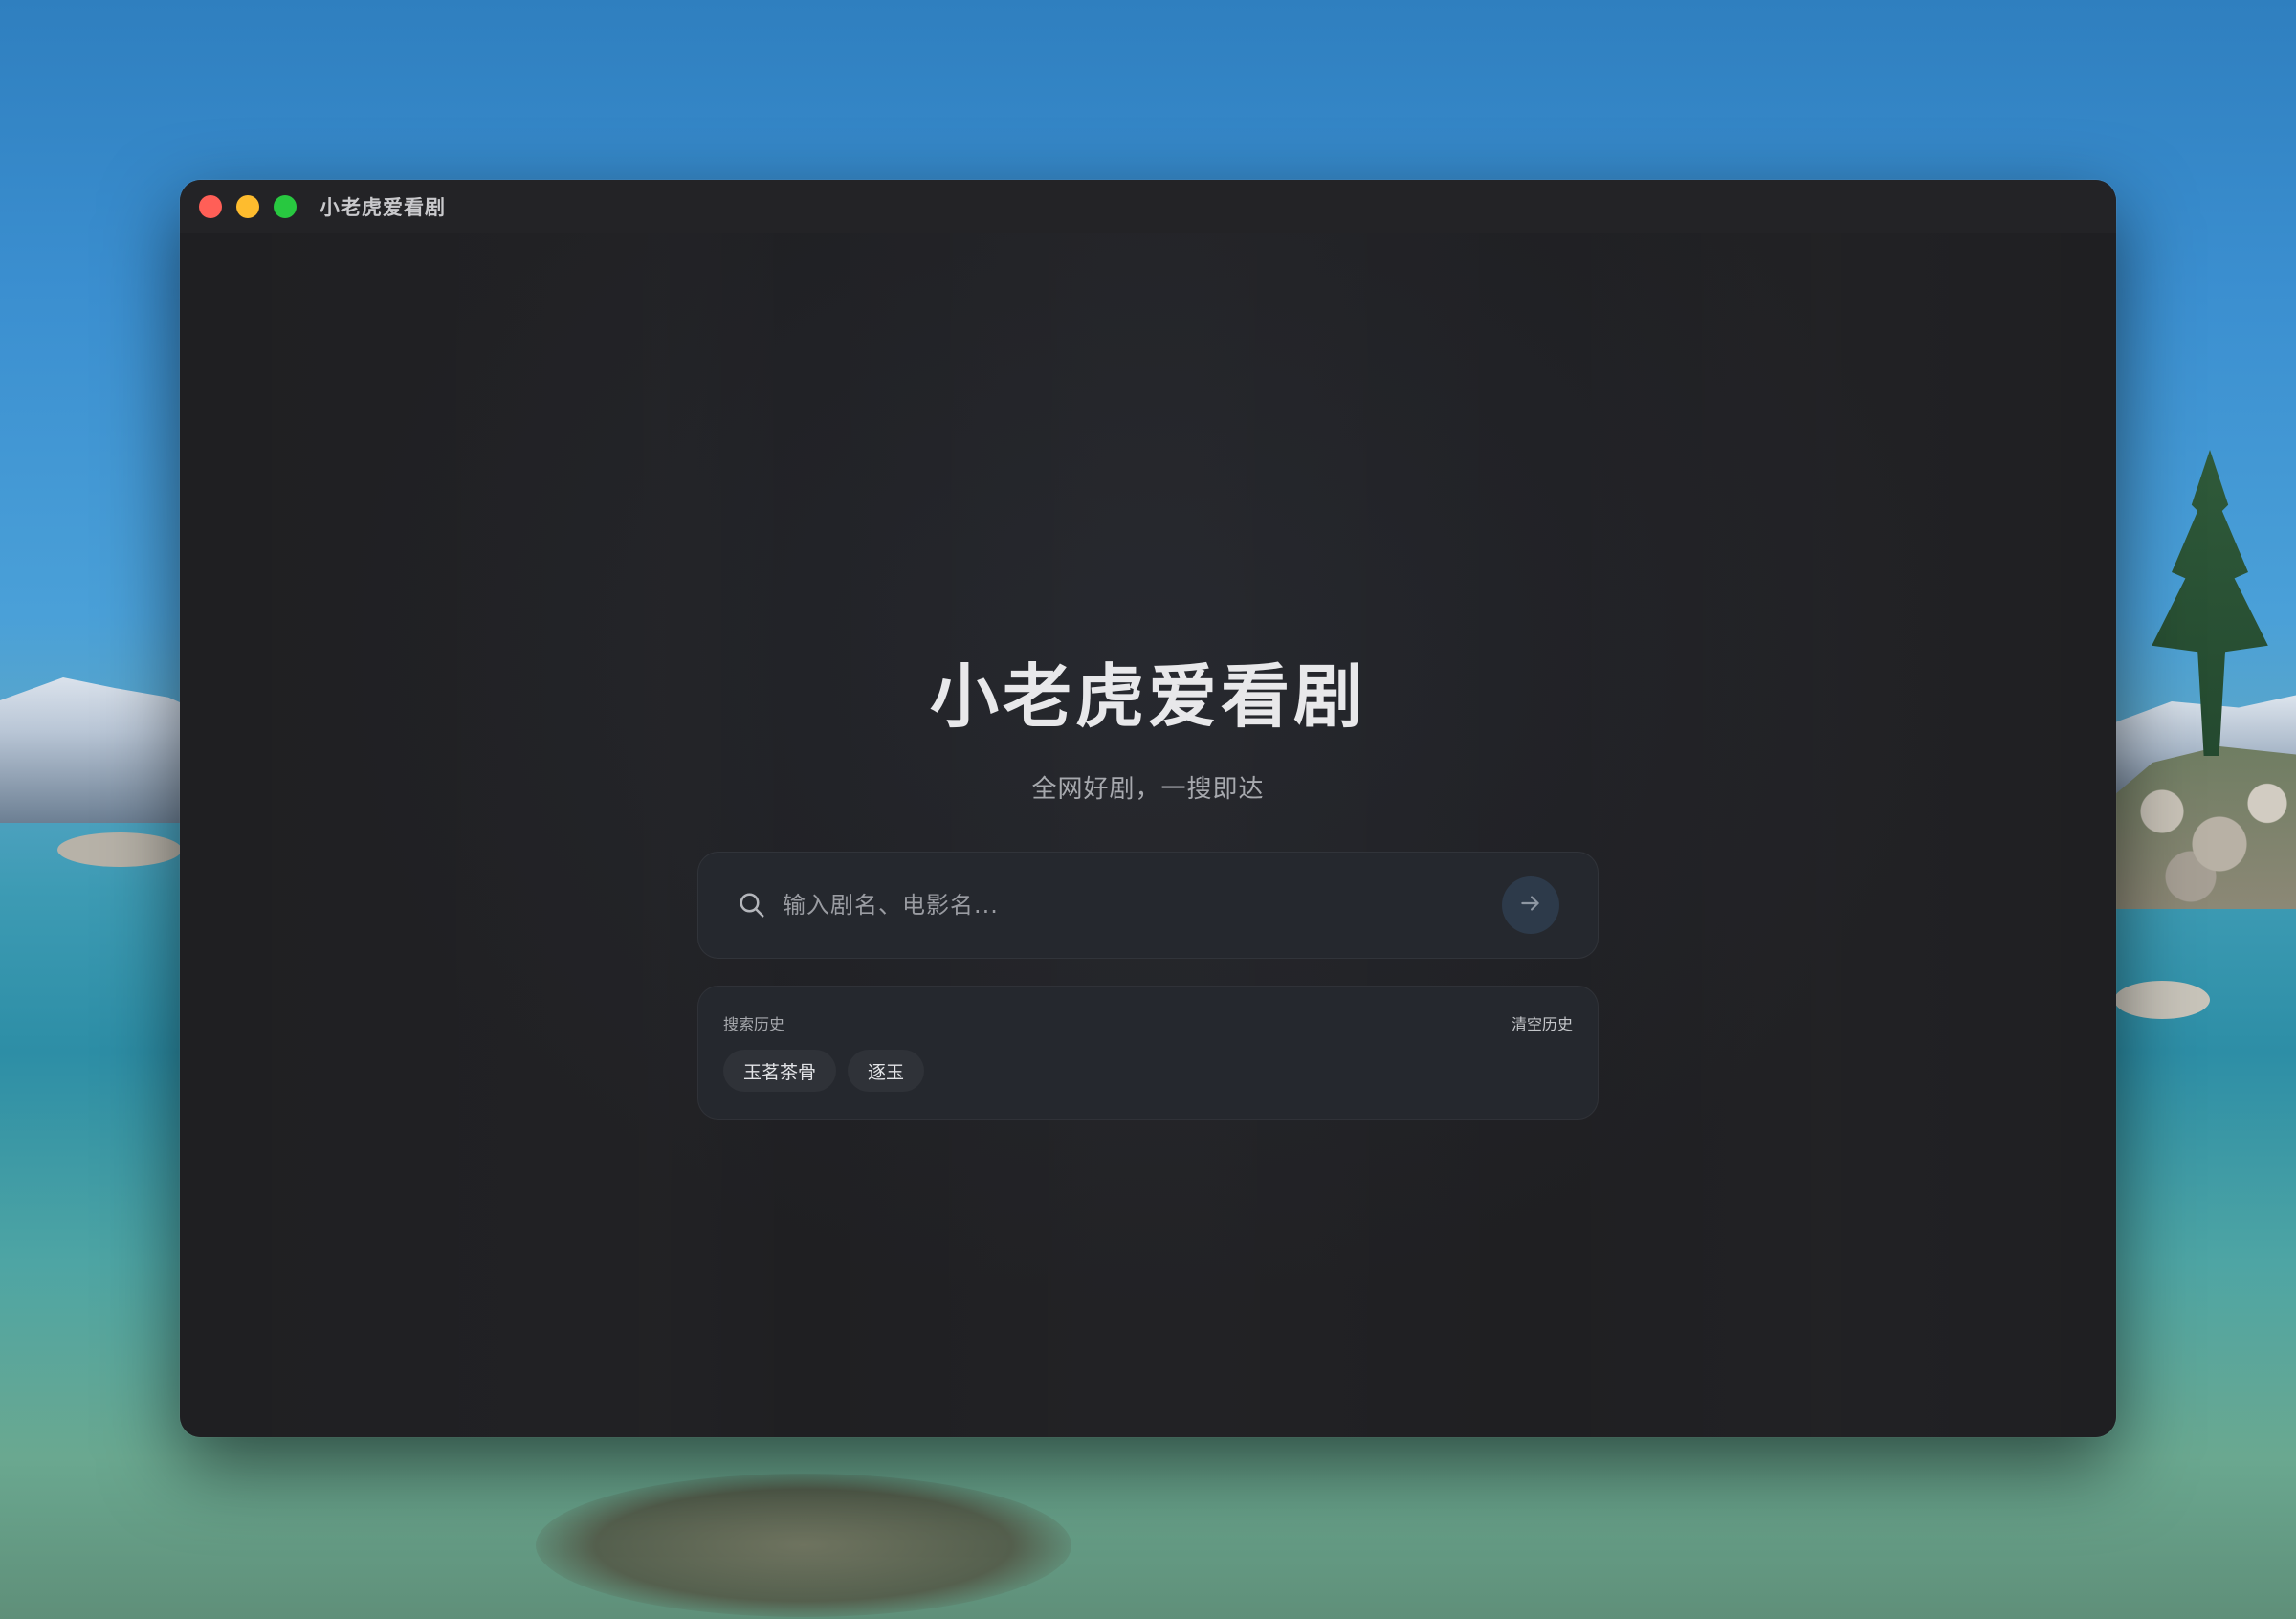 The image size is (2296, 1619). What do you see at coordinates (804, 1545) in the screenshot?
I see `underwater-rock` at bounding box center [804, 1545].